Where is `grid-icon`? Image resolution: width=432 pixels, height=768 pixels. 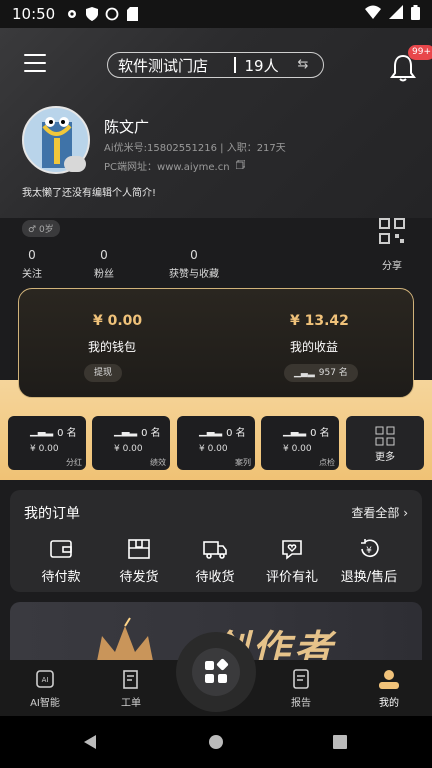
grid-icon is located at coordinates (385, 436).